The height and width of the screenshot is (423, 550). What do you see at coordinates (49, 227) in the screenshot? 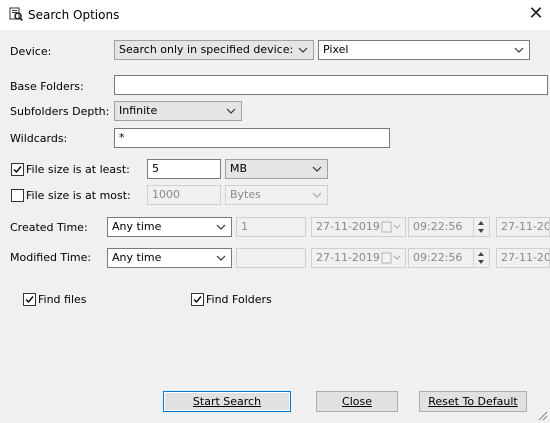
I see `created-time-label: Created Time:` at bounding box center [49, 227].